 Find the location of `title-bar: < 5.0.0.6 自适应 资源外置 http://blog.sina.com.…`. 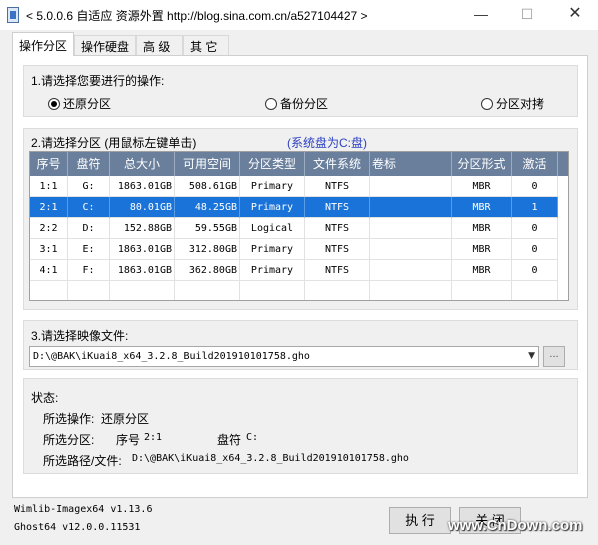

title-bar: < 5.0.0.6 自适应 资源外置 http://blog.sina.com.… is located at coordinates (299, 15).